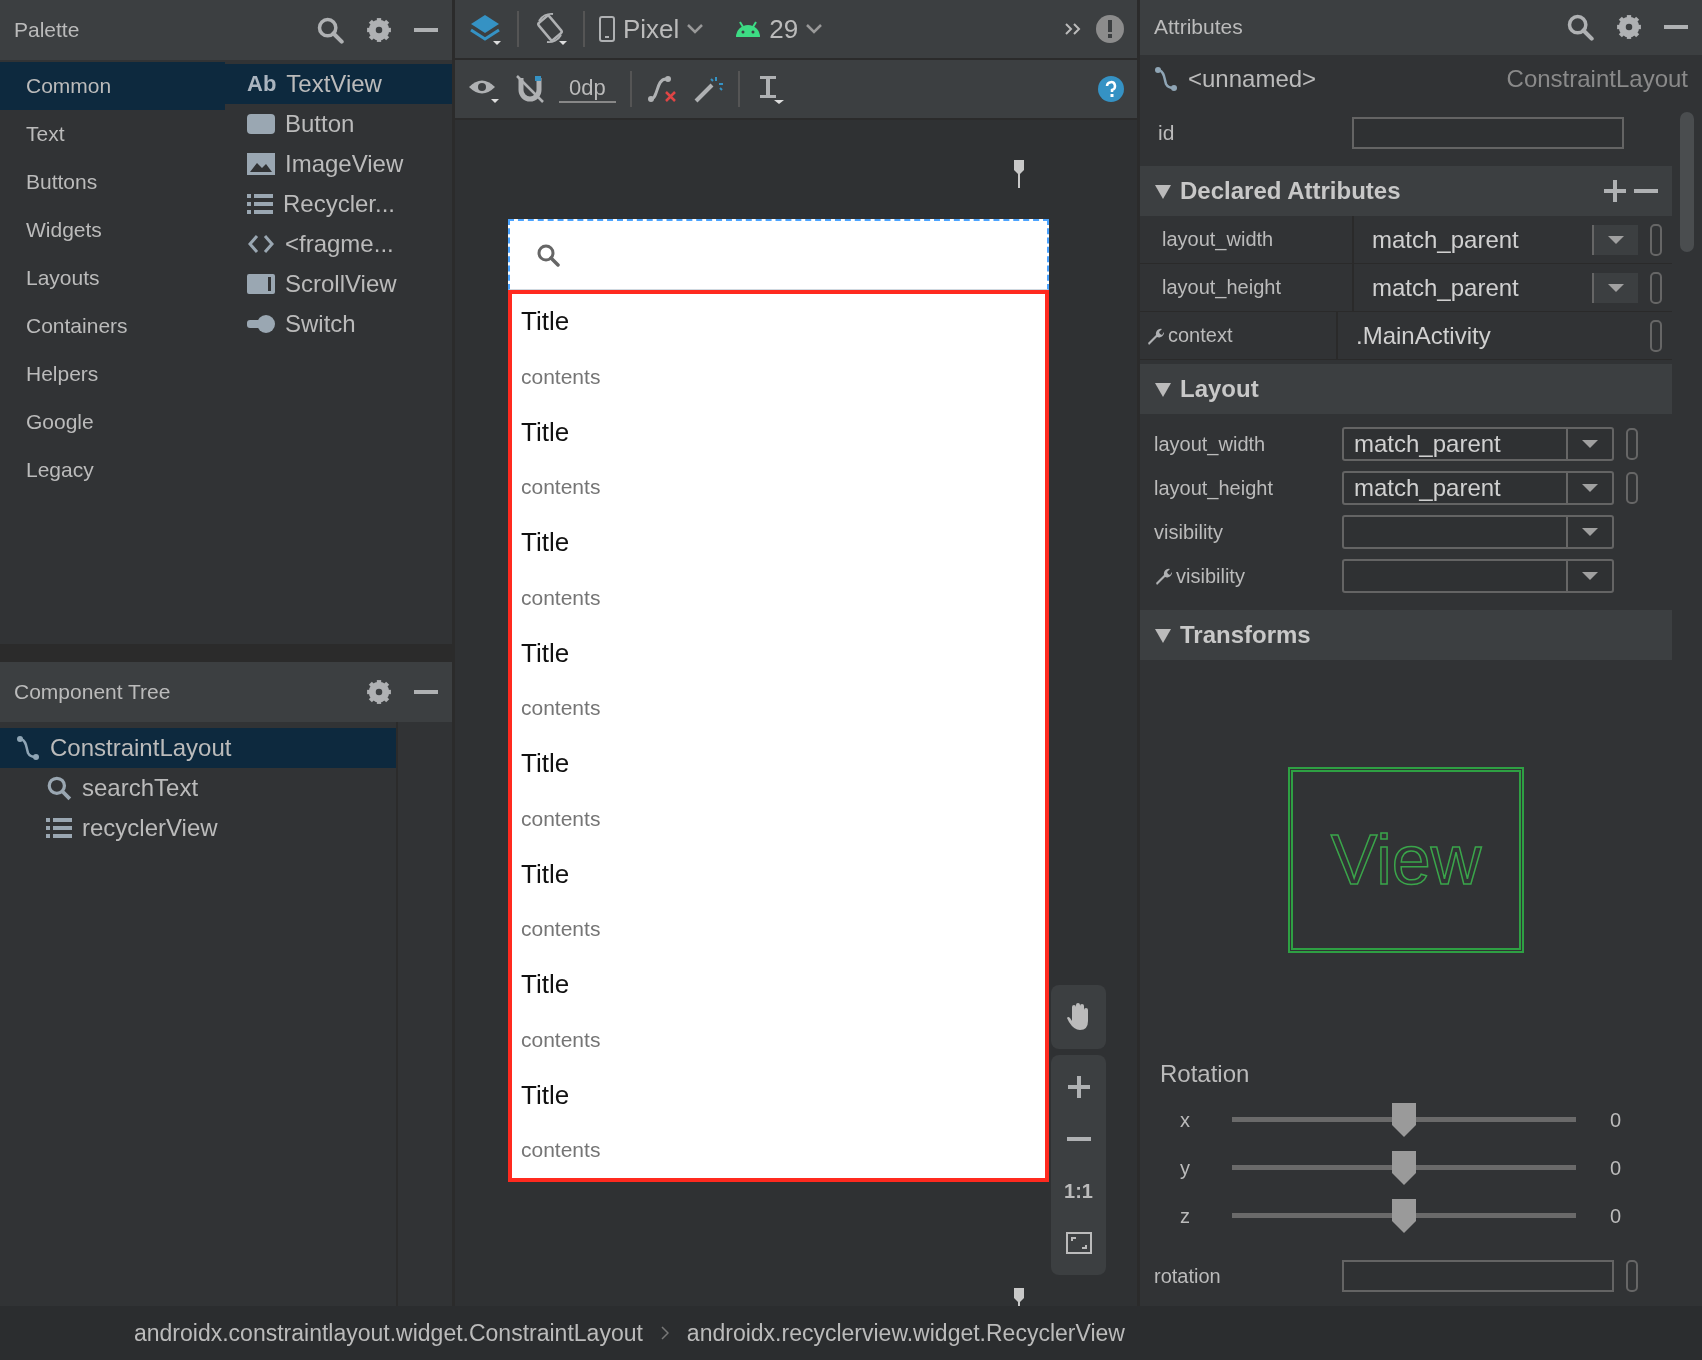 The image size is (1702, 1360). What do you see at coordinates (1185, 1168) in the screenshot?
I see `axis-label: y` at bounding box center [1185, 1168].